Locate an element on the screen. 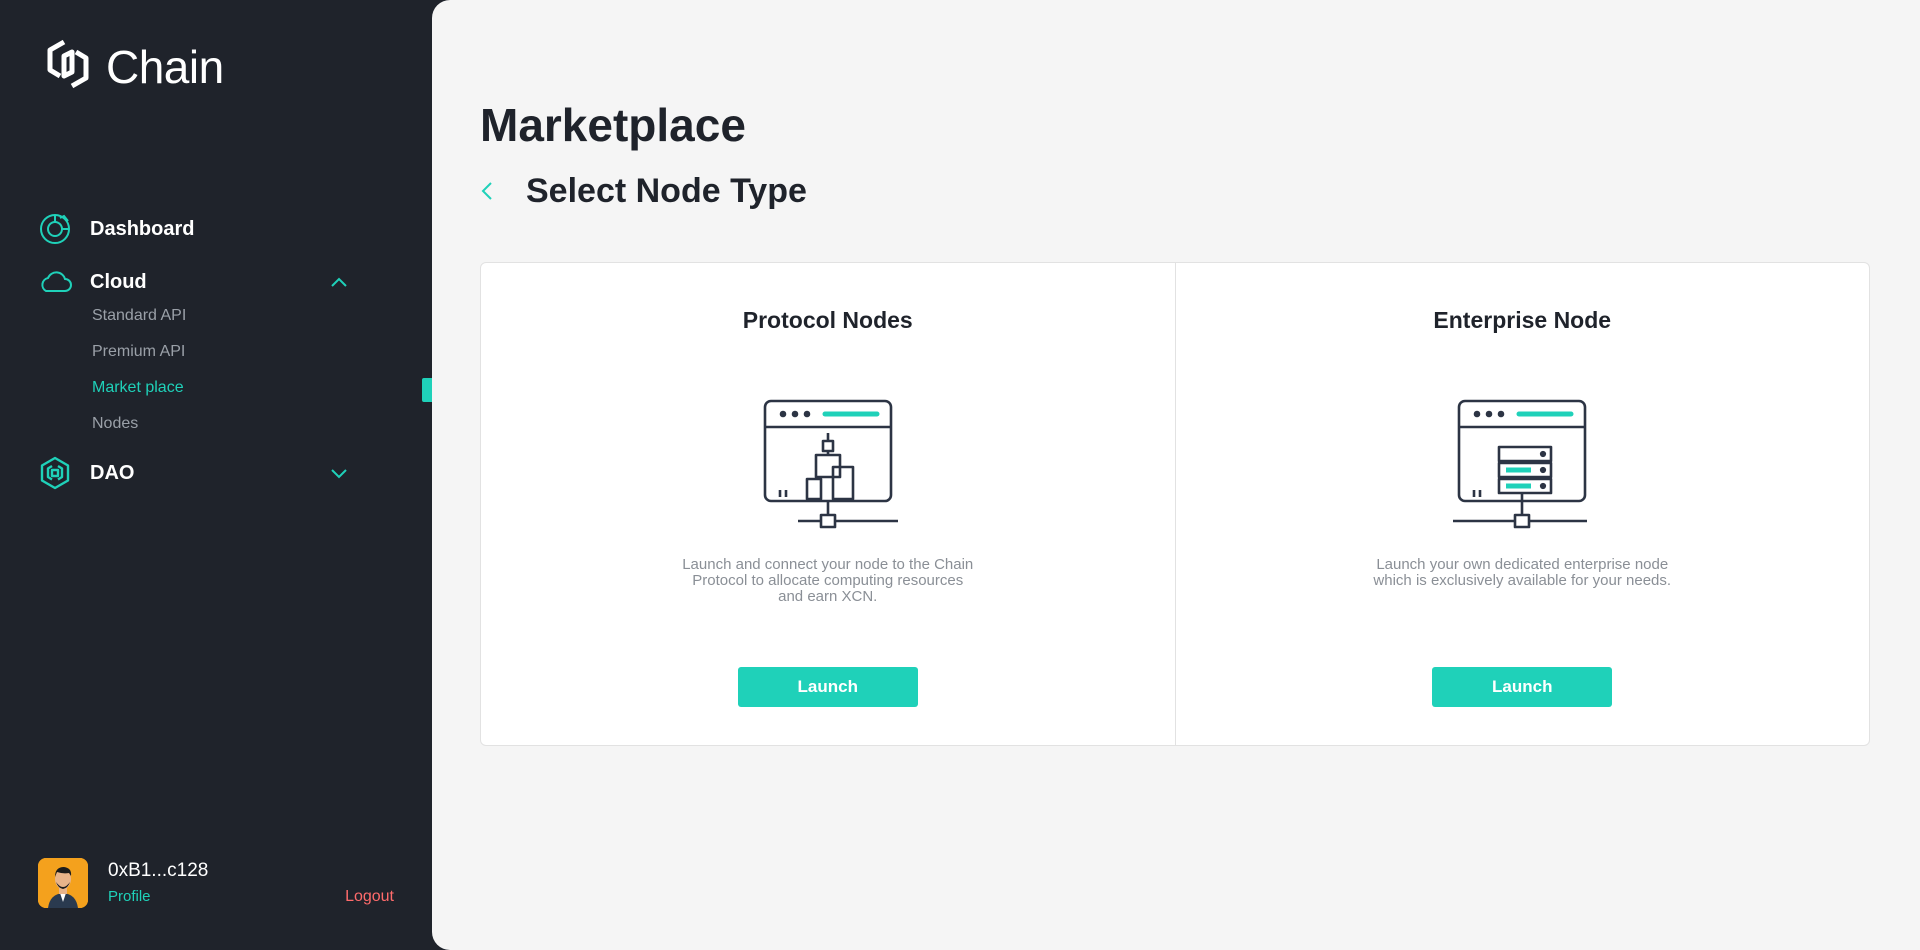 Image resolution: width=1920 pixels, height=950 pixels. launch-protocol-node-button: Launch is located at coordinates (827, 687).